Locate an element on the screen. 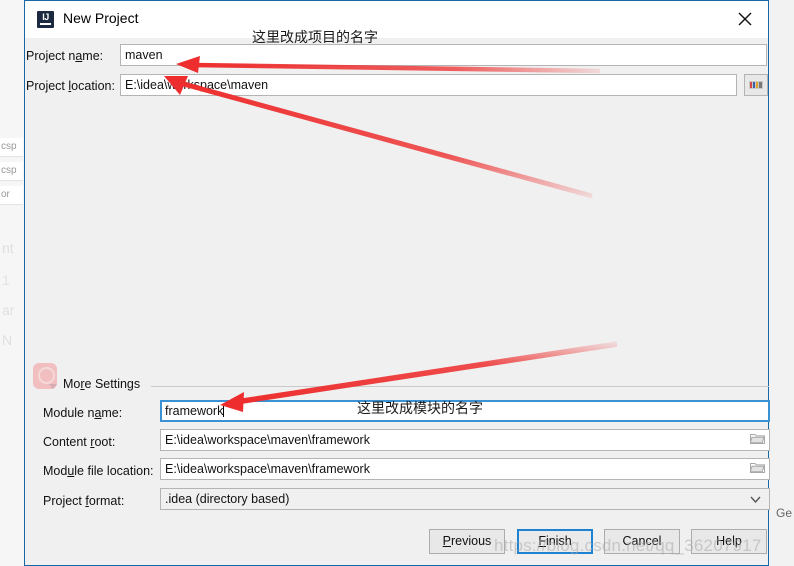  intellij-idea-icon: IJ is located at coordinates (45, 19).